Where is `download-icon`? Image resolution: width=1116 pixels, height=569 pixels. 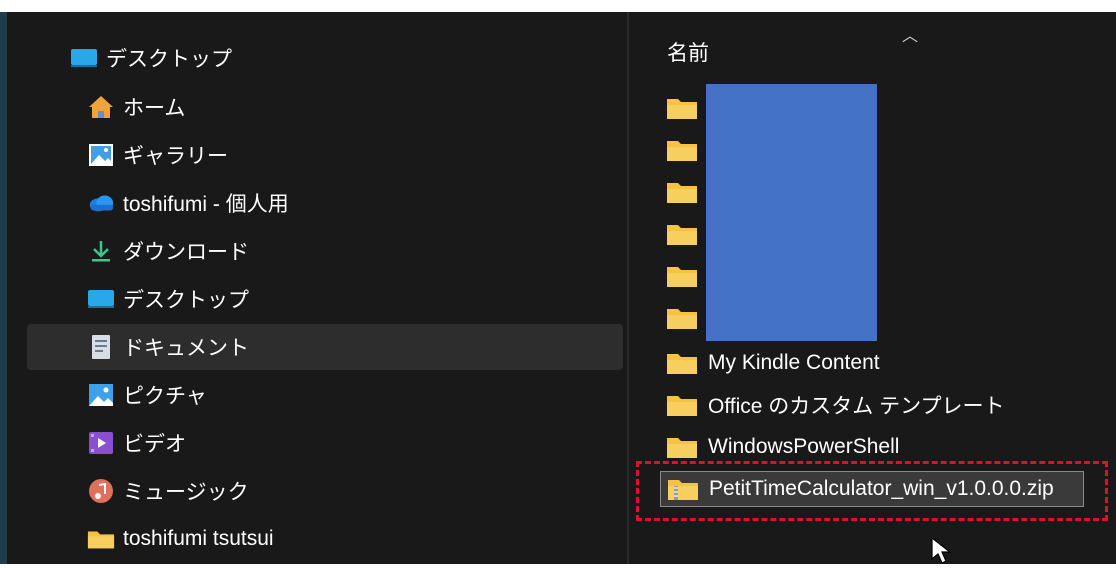 download-icon is located at coordinates (101, 251).